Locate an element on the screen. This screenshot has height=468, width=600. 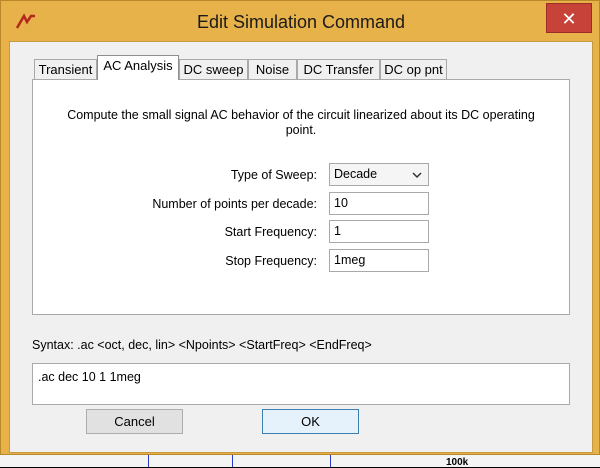
title-bar: Edit Simulation Command ✕ is located at coordinates (300, 21).